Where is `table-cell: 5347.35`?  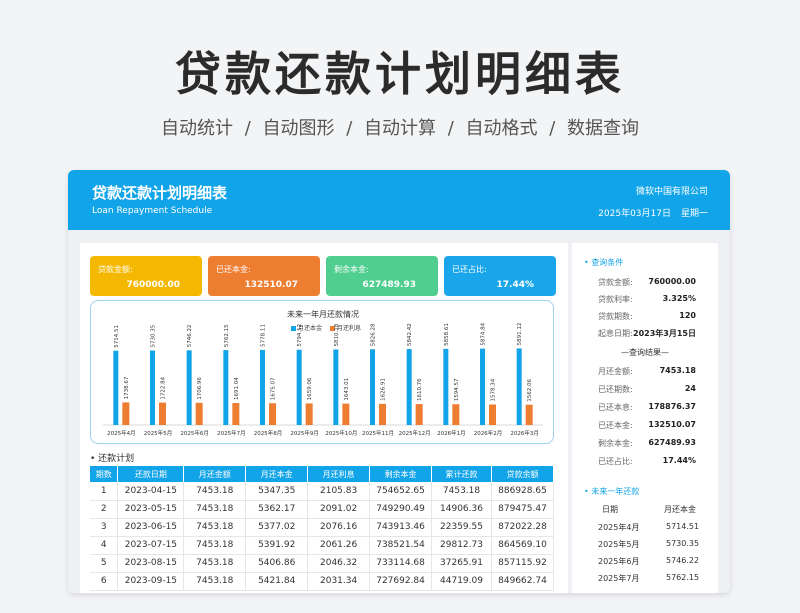 table-cell: 5347.35 is located at coordinates (277, 491).